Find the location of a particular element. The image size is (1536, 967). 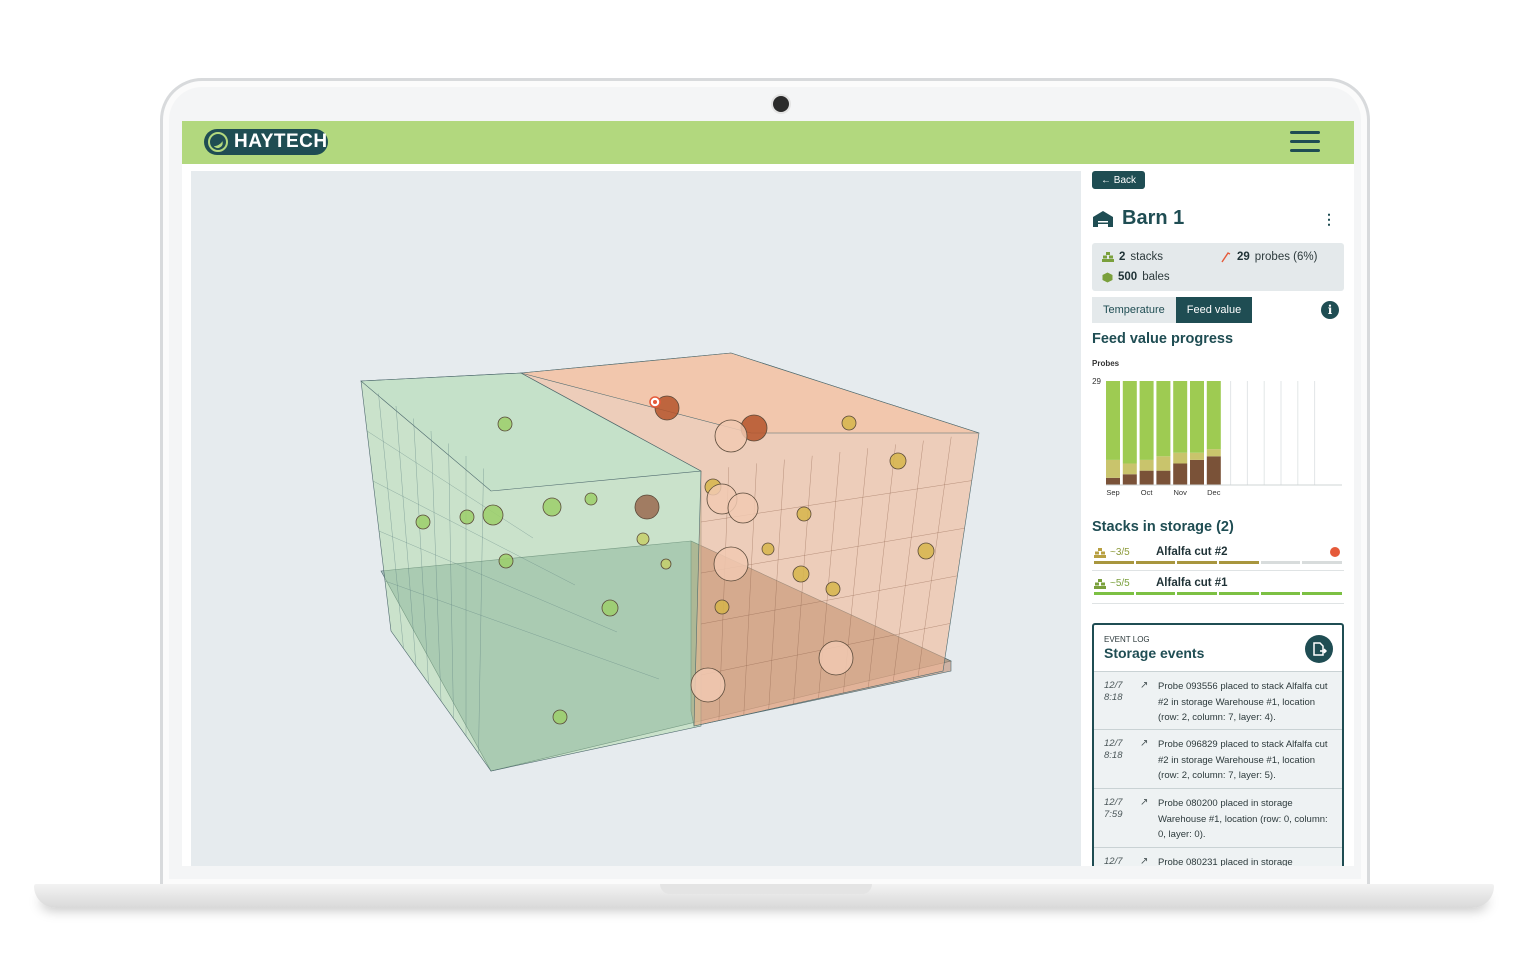

stat-bales: 500 bales is located at coordinates (1136, 277).